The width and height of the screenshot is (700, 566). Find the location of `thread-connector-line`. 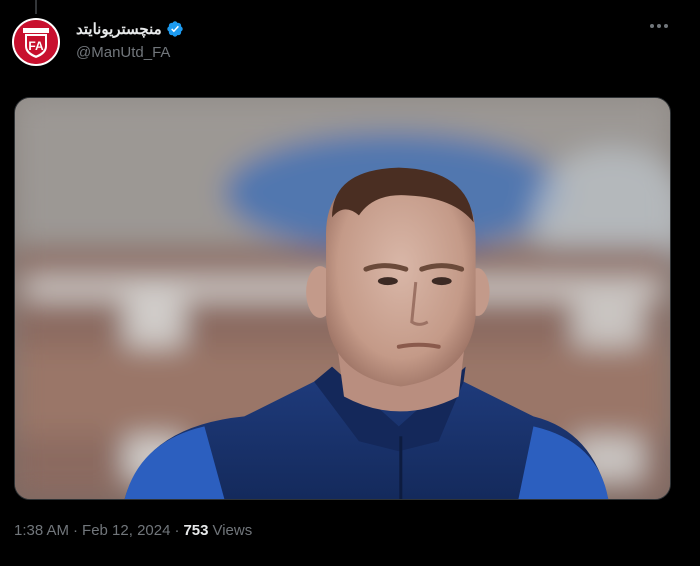

thread-connector-line is located at coordinates (36, 7).